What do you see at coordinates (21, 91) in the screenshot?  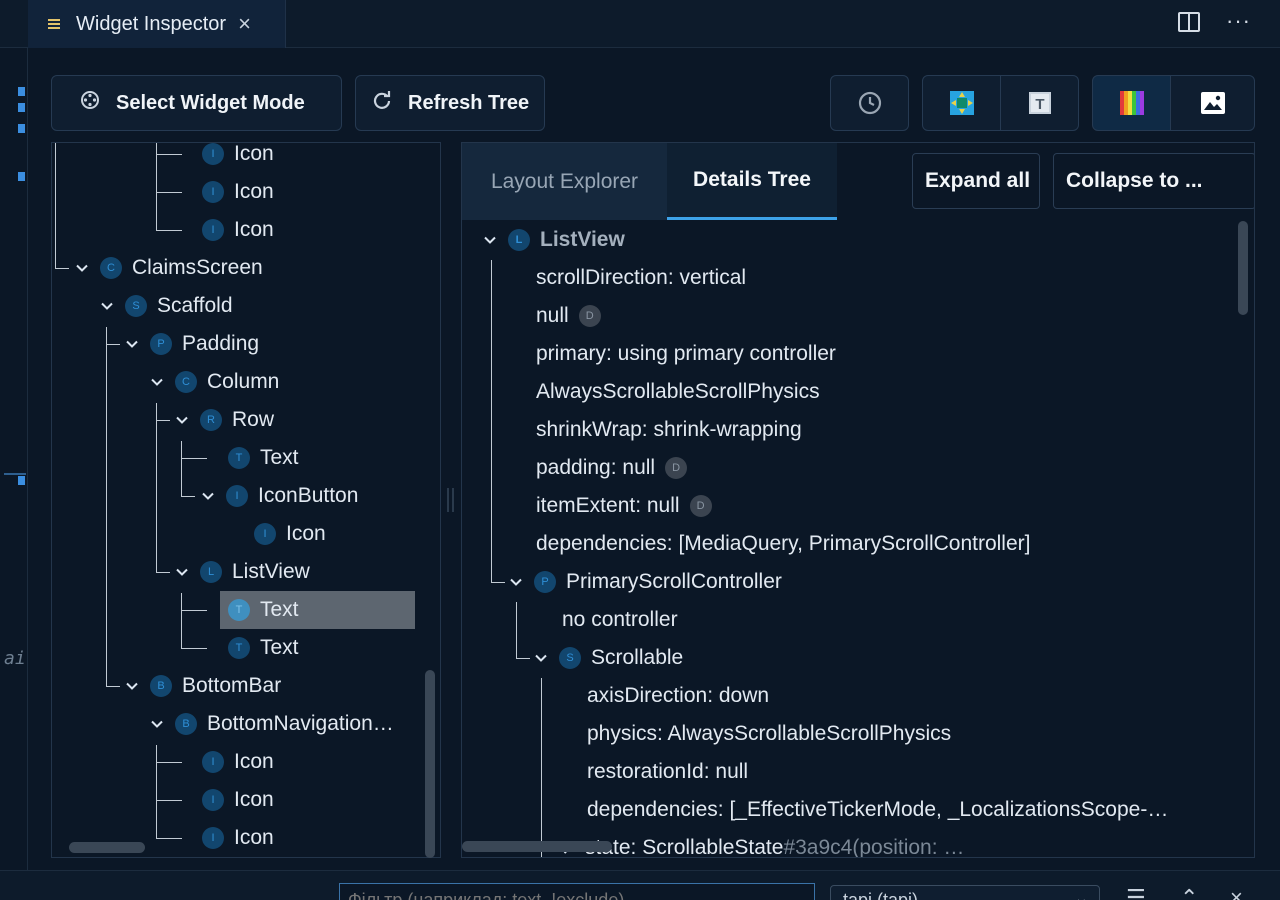 I see `gutter-marker` at bounding box center [21, 91].